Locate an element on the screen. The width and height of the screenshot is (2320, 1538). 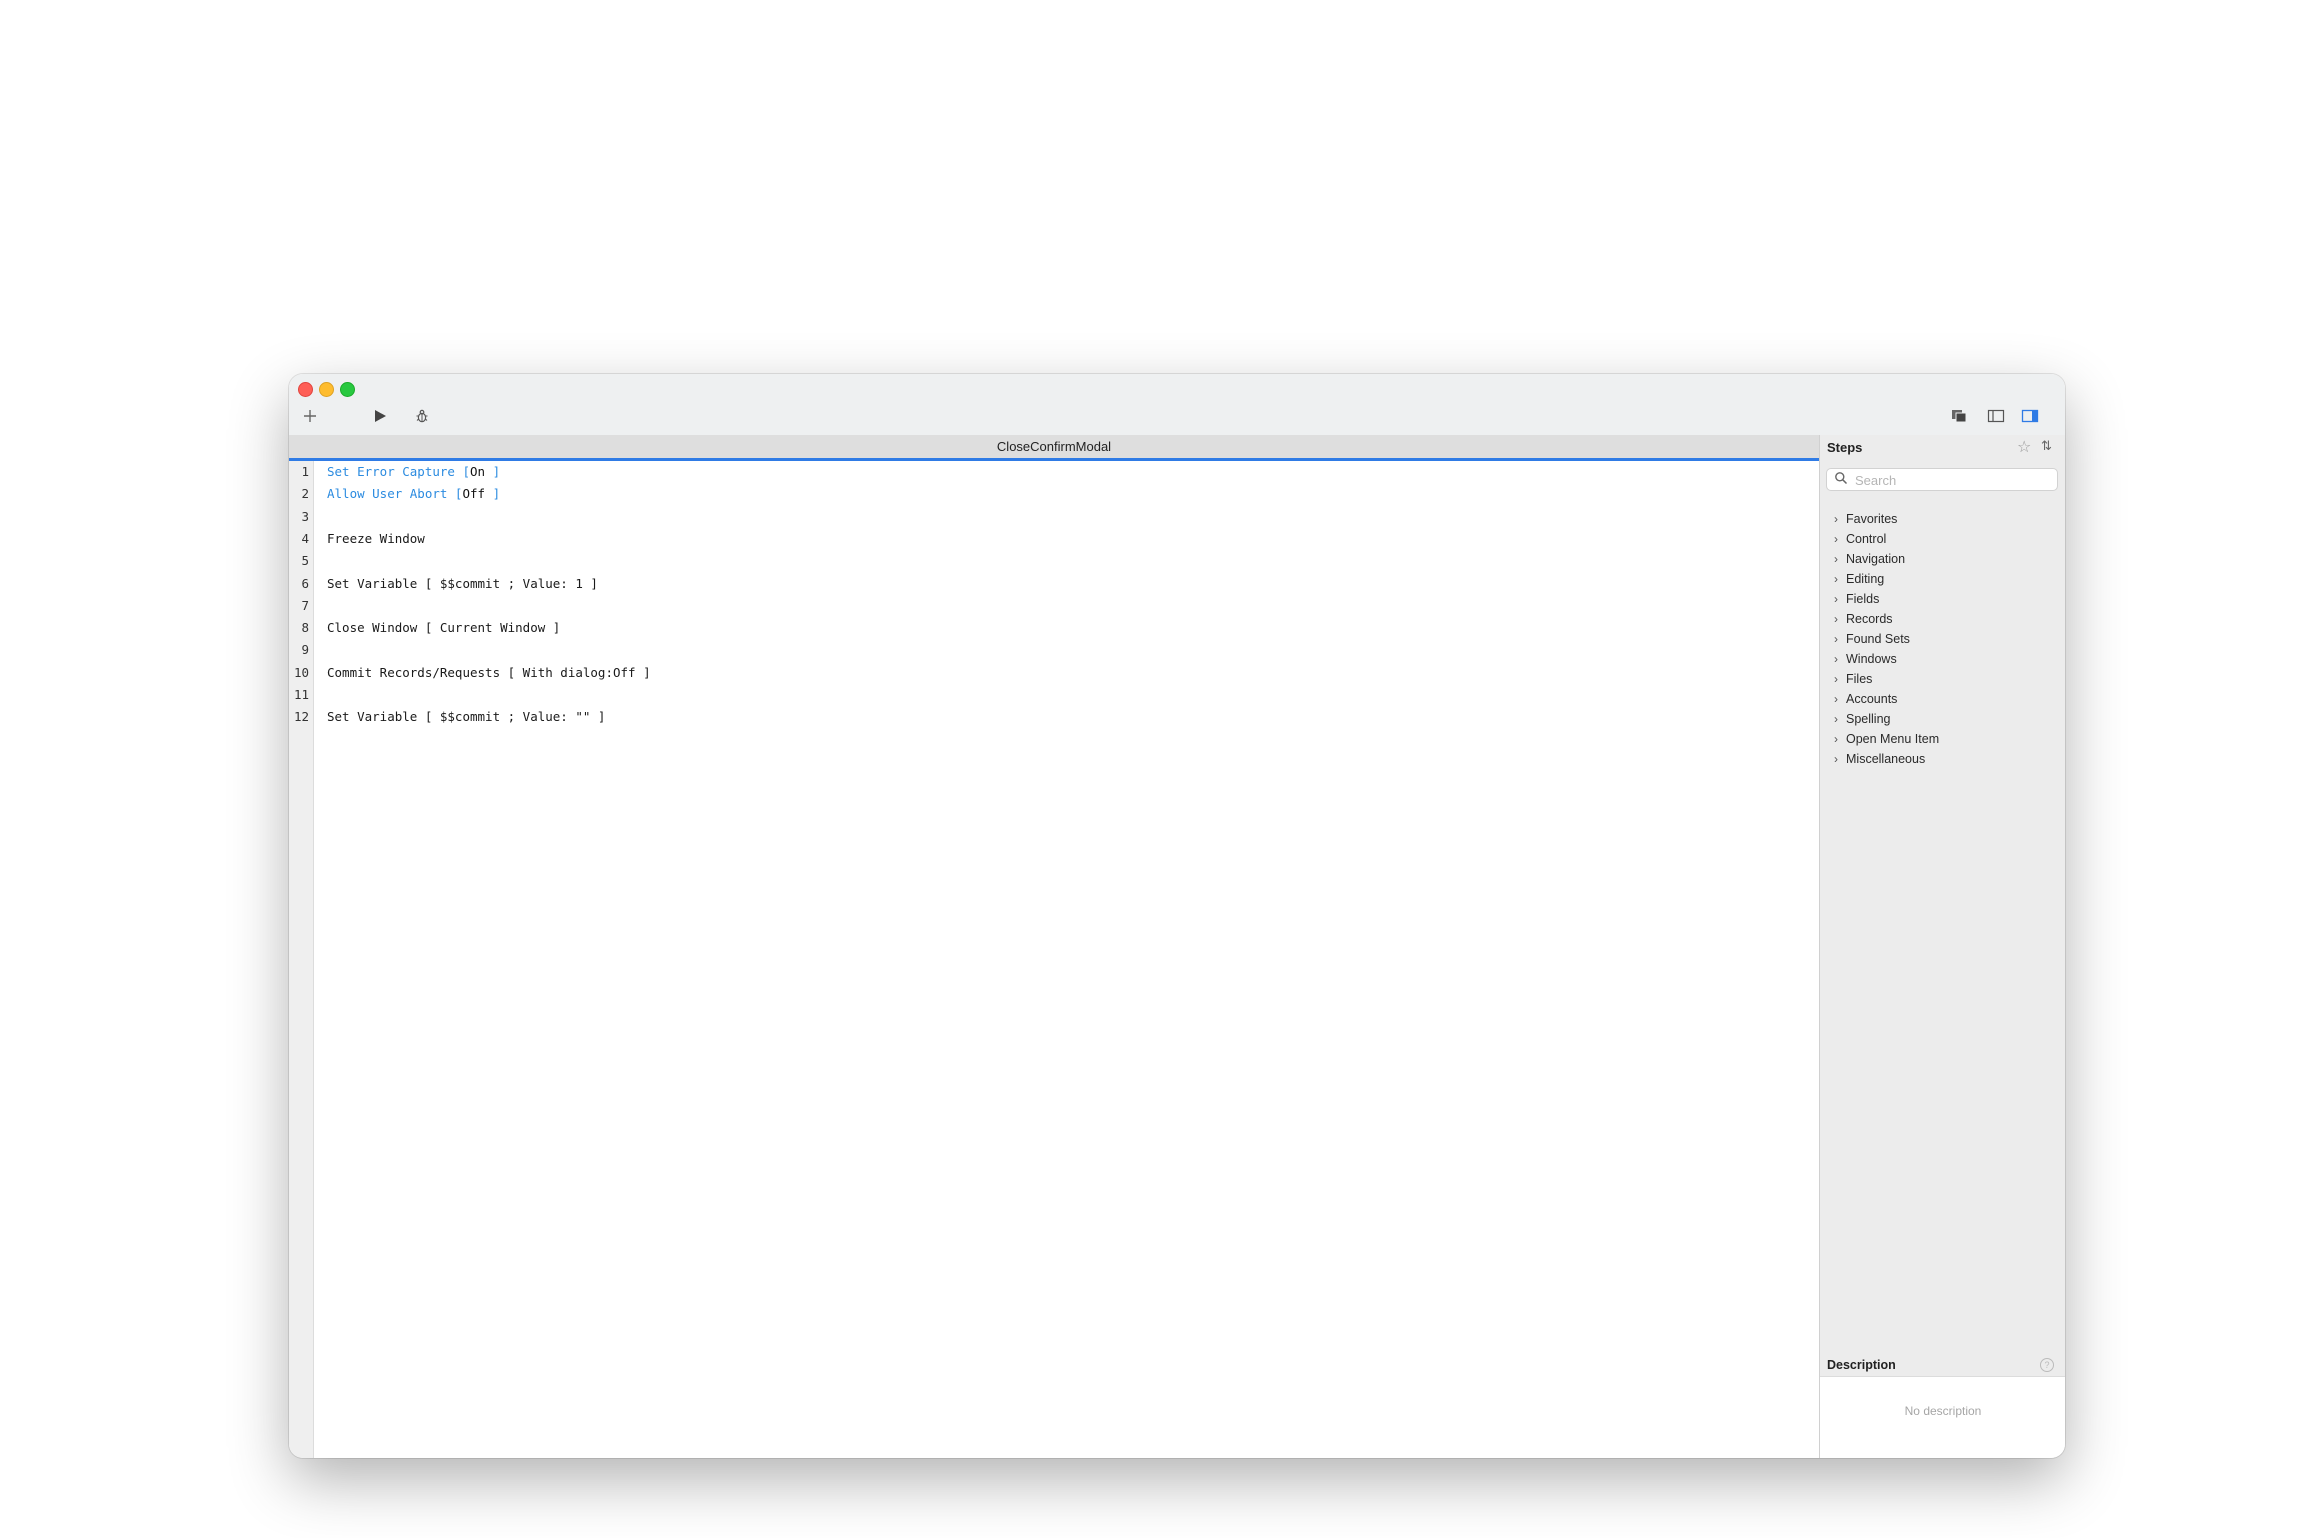
step-category-open-menu-item: › Open Menu Item is located at coordinates (1886, 739).